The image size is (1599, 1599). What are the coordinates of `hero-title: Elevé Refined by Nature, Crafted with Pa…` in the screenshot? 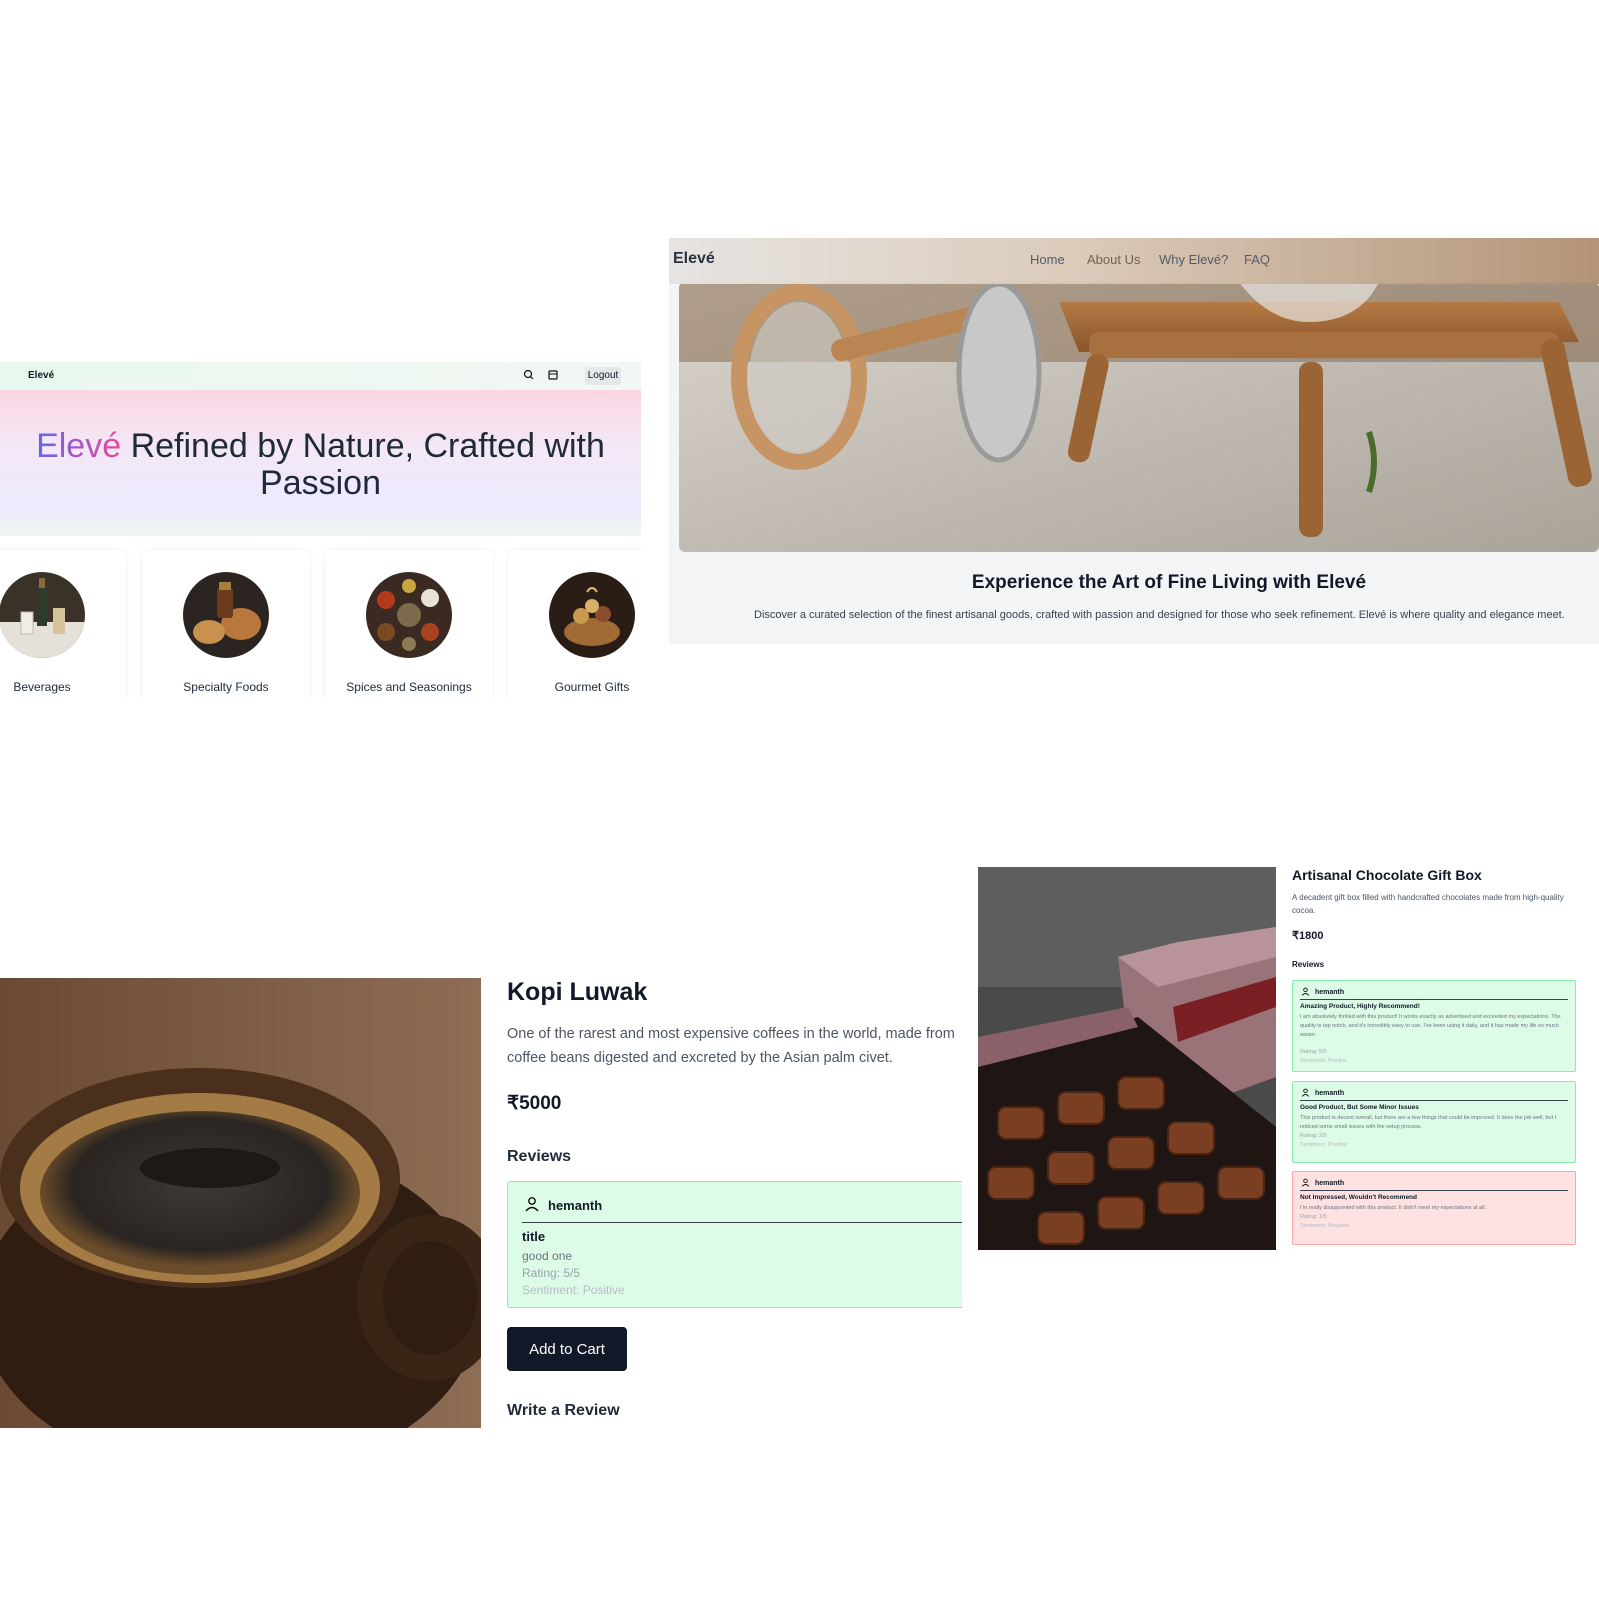 It's located at (320, 465).